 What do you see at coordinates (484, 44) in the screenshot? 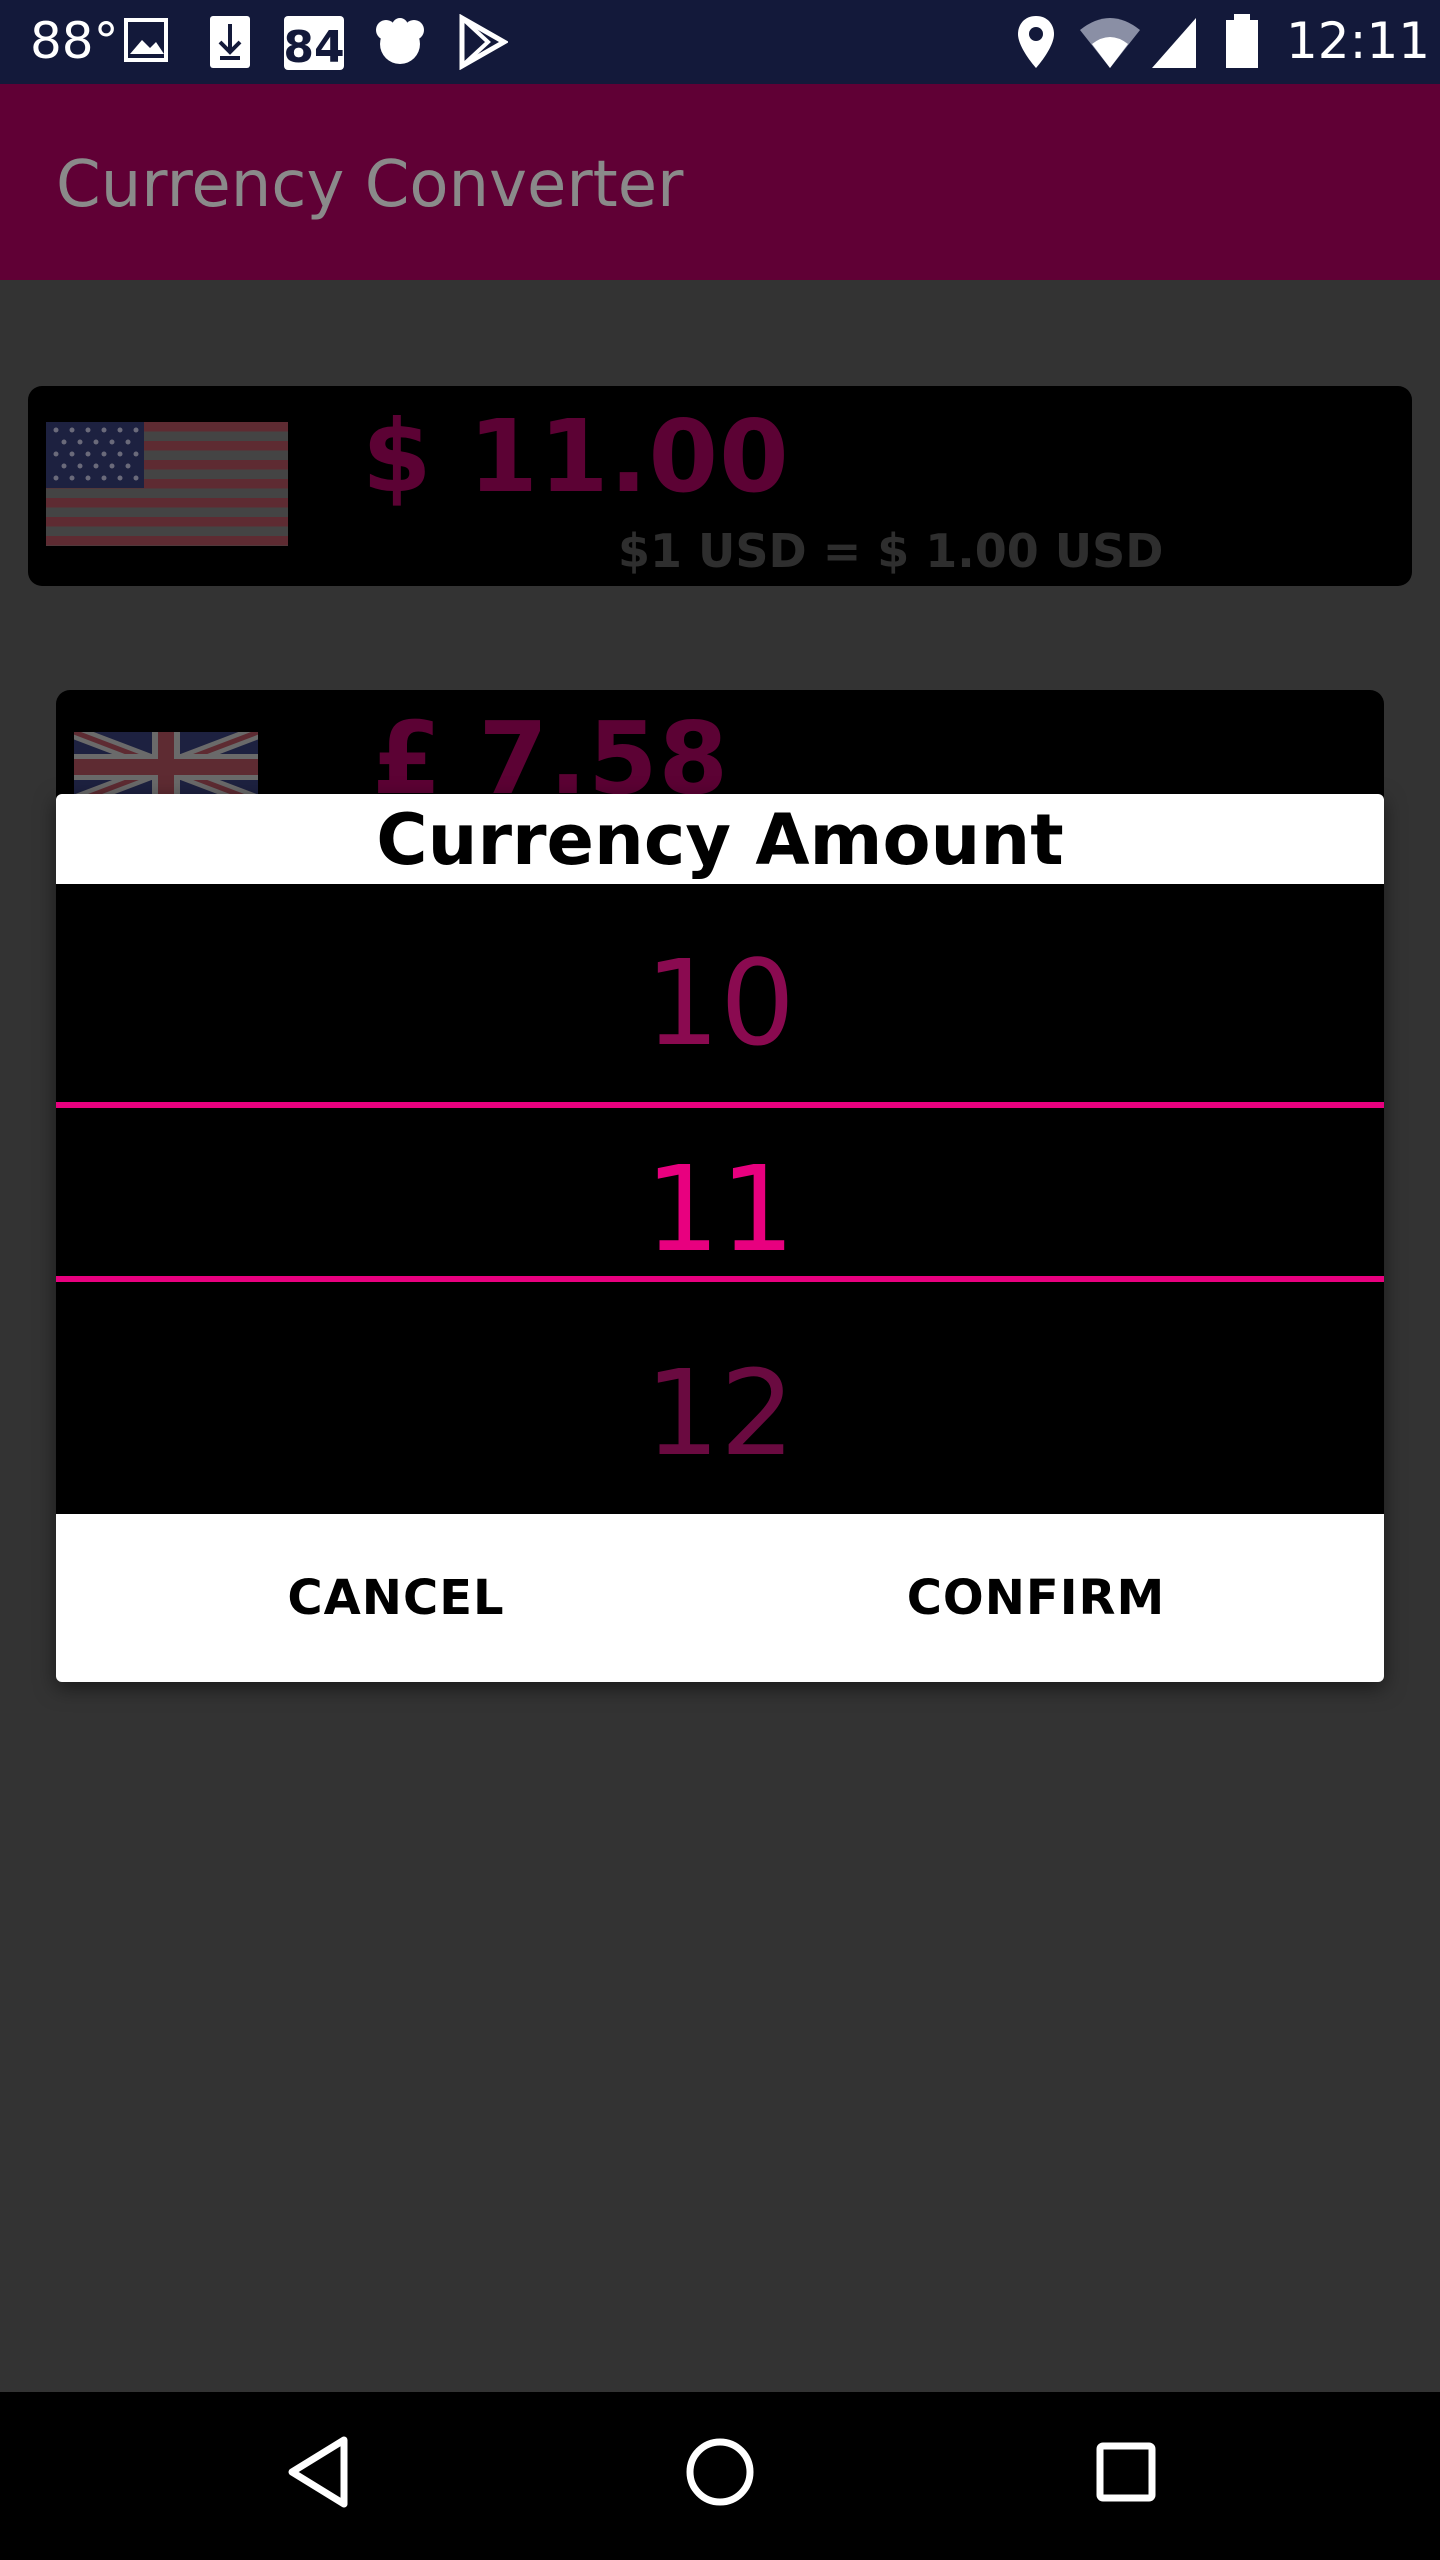
I see `play-store-icon` at bounding box center [484, 44].